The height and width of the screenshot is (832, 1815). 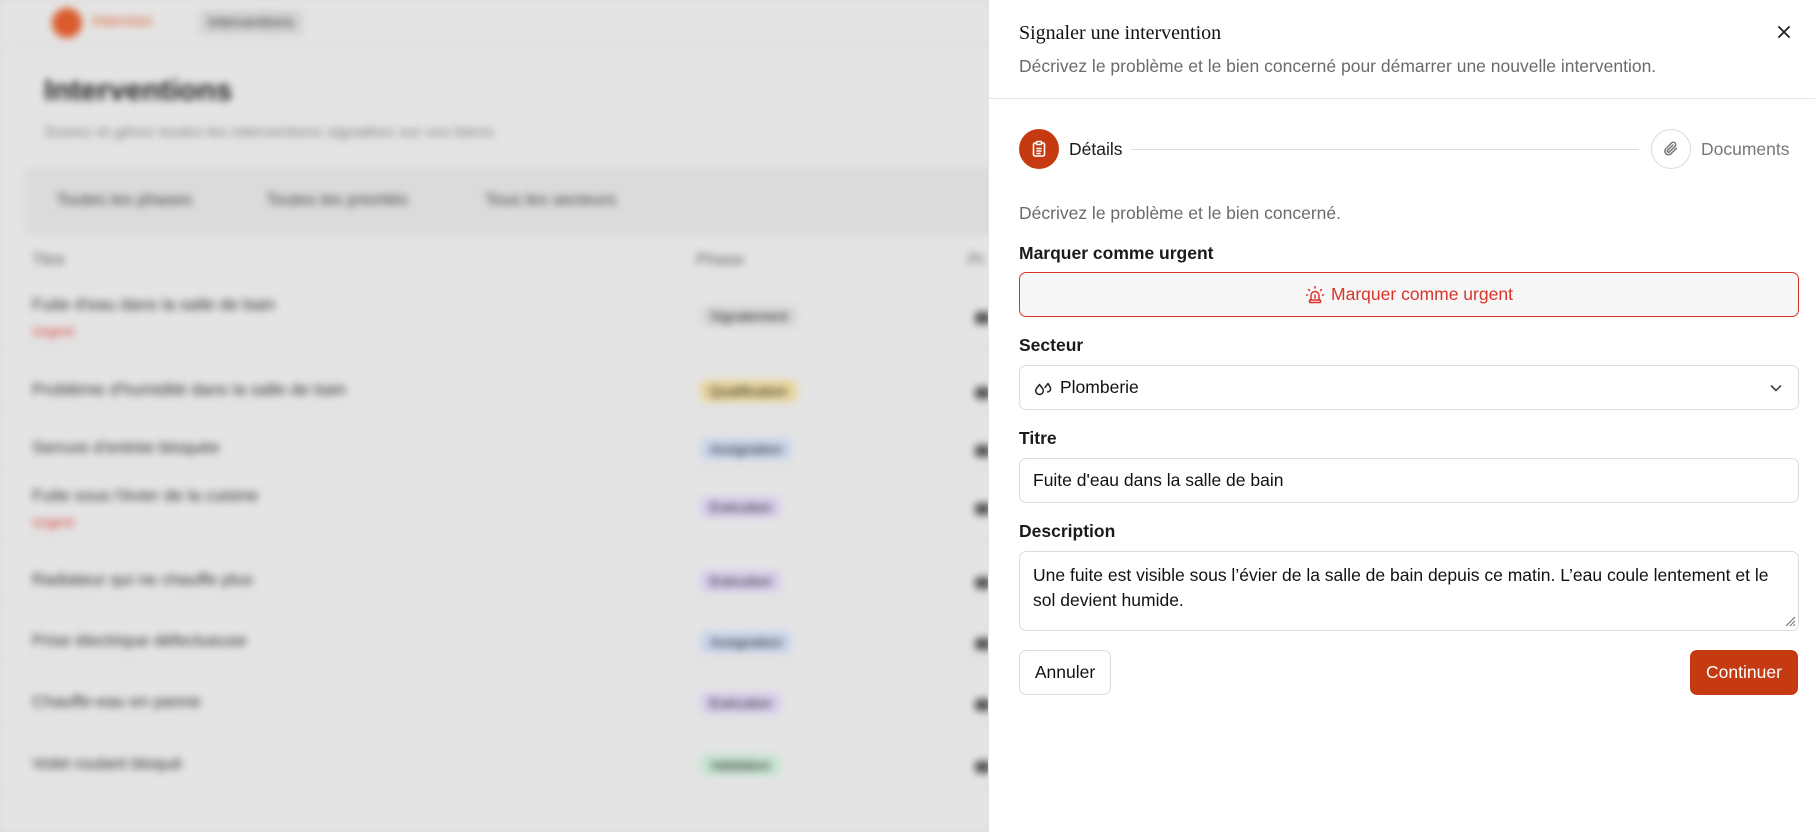 What do you see at coordinates (1745, 149) in the screenshot?
I see `step-documents-label: Documents` at bounding box center [1745, 149].